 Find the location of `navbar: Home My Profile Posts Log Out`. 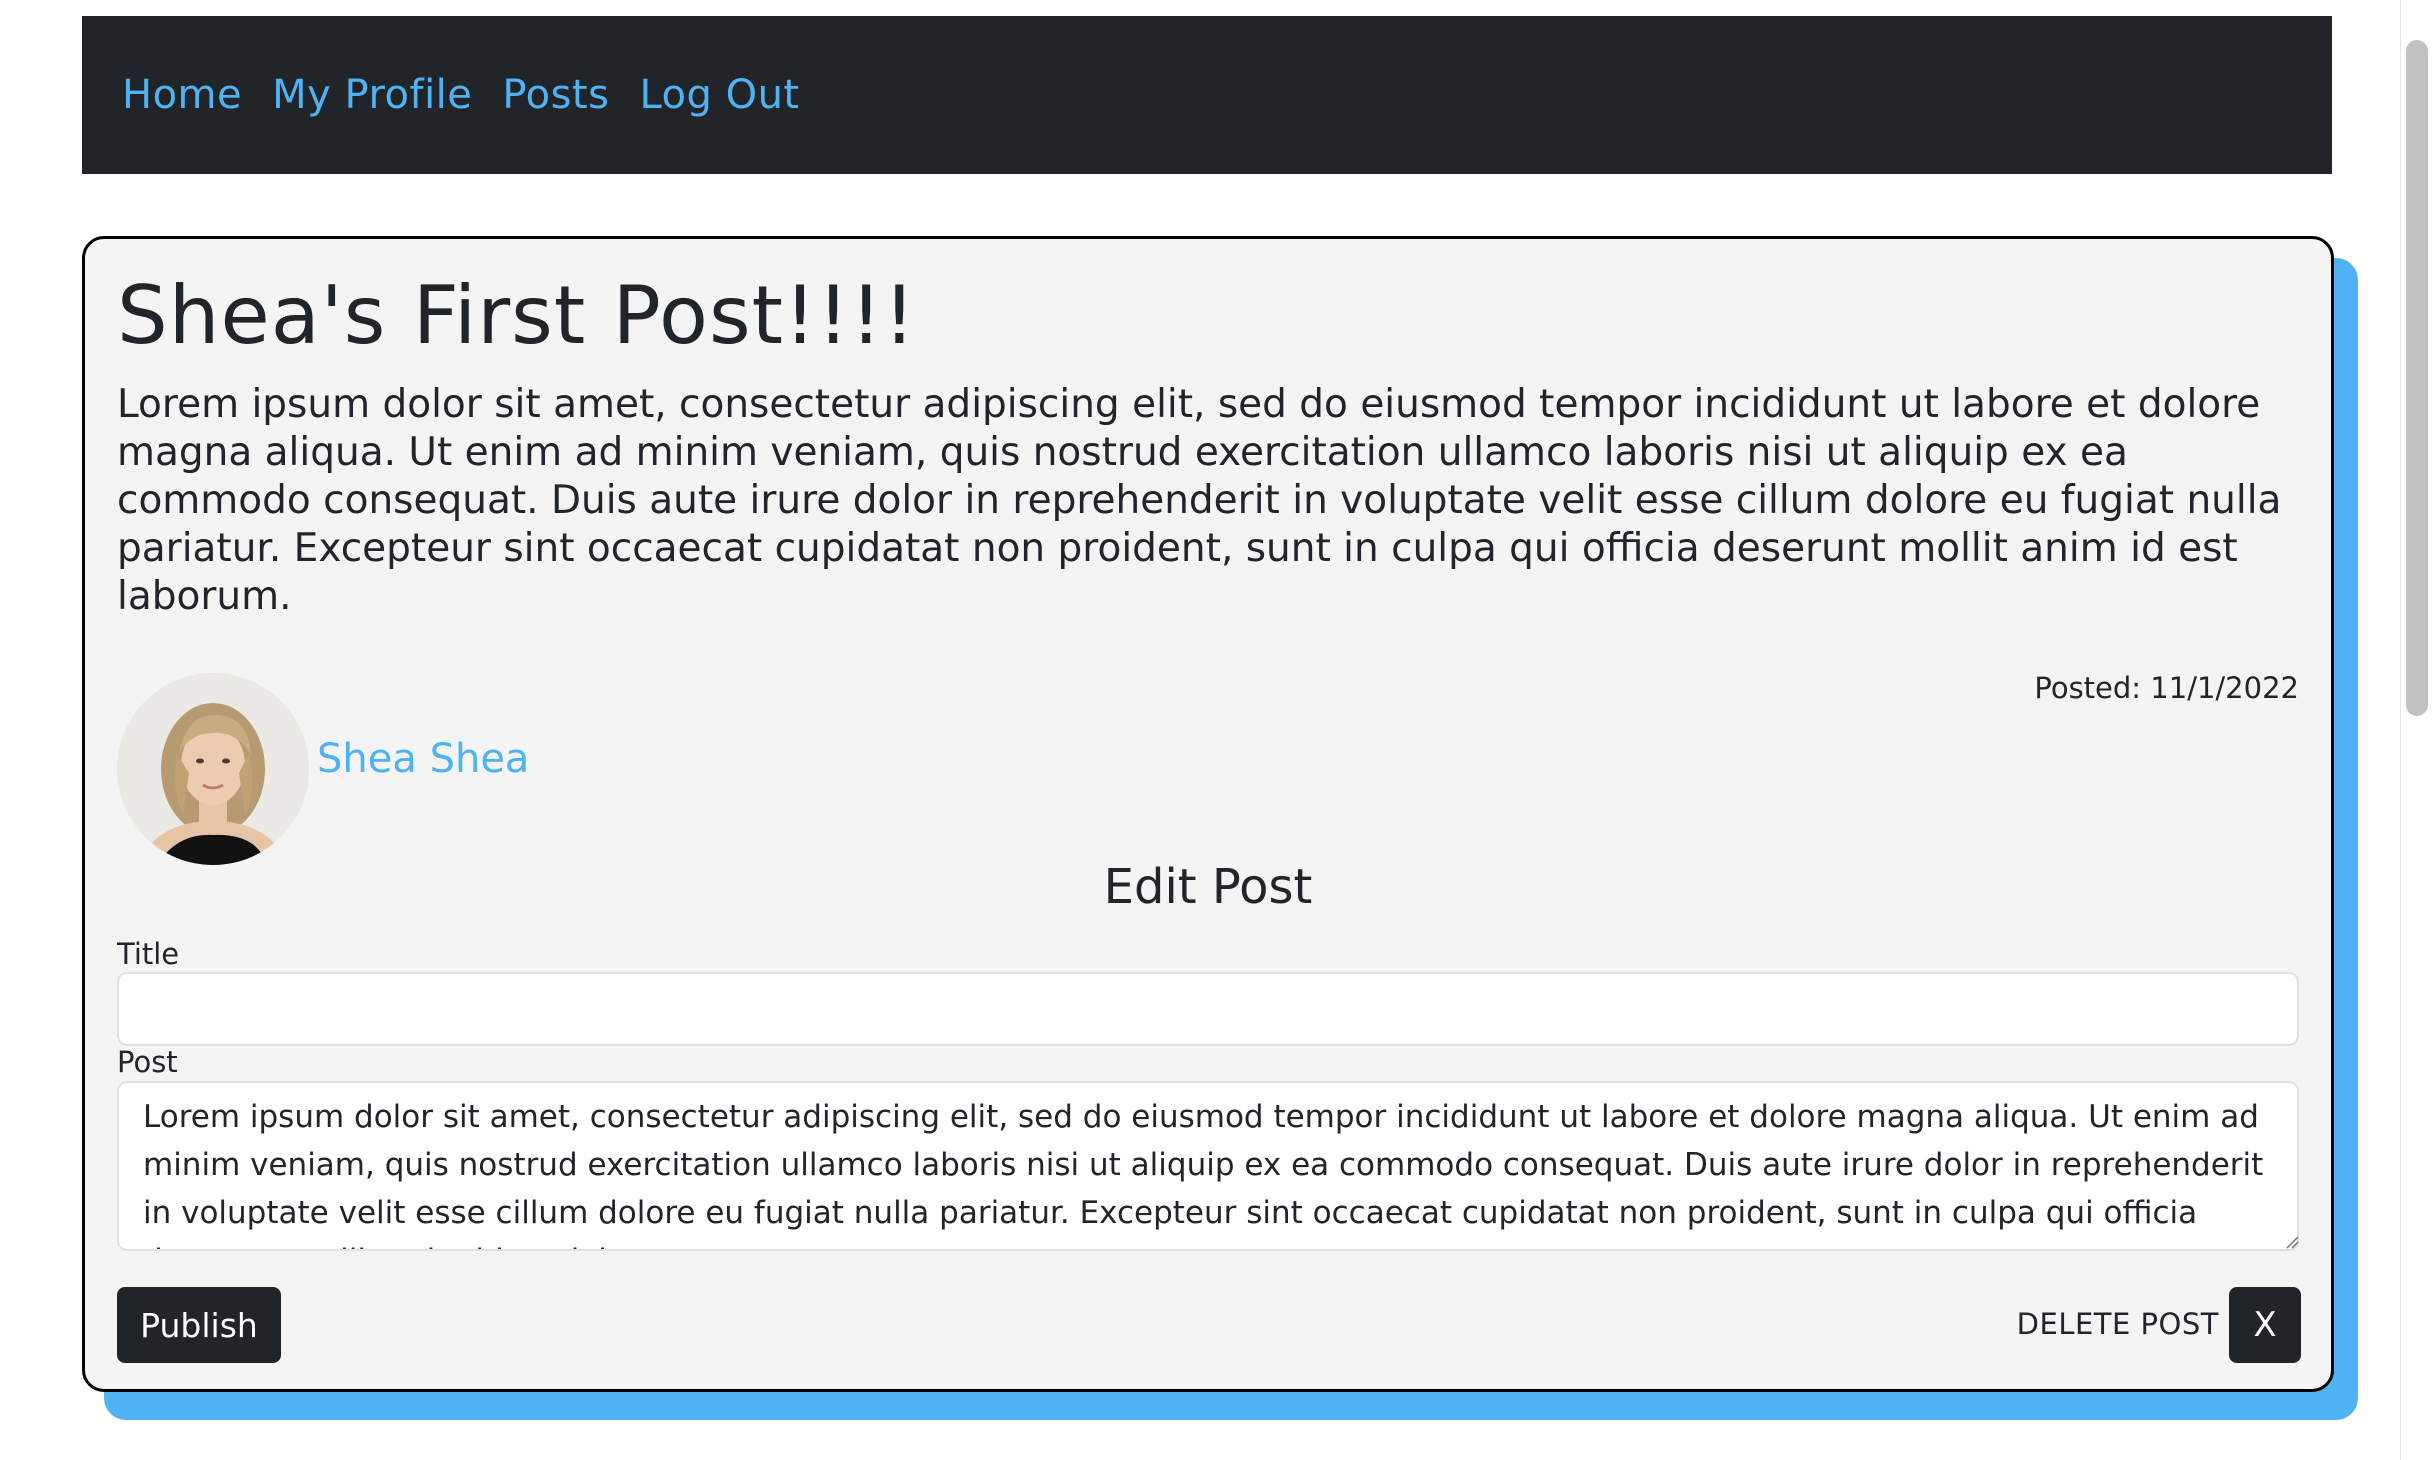

navbar: Home My Profile Posts Log Out is located at coordinates (1207, 95).